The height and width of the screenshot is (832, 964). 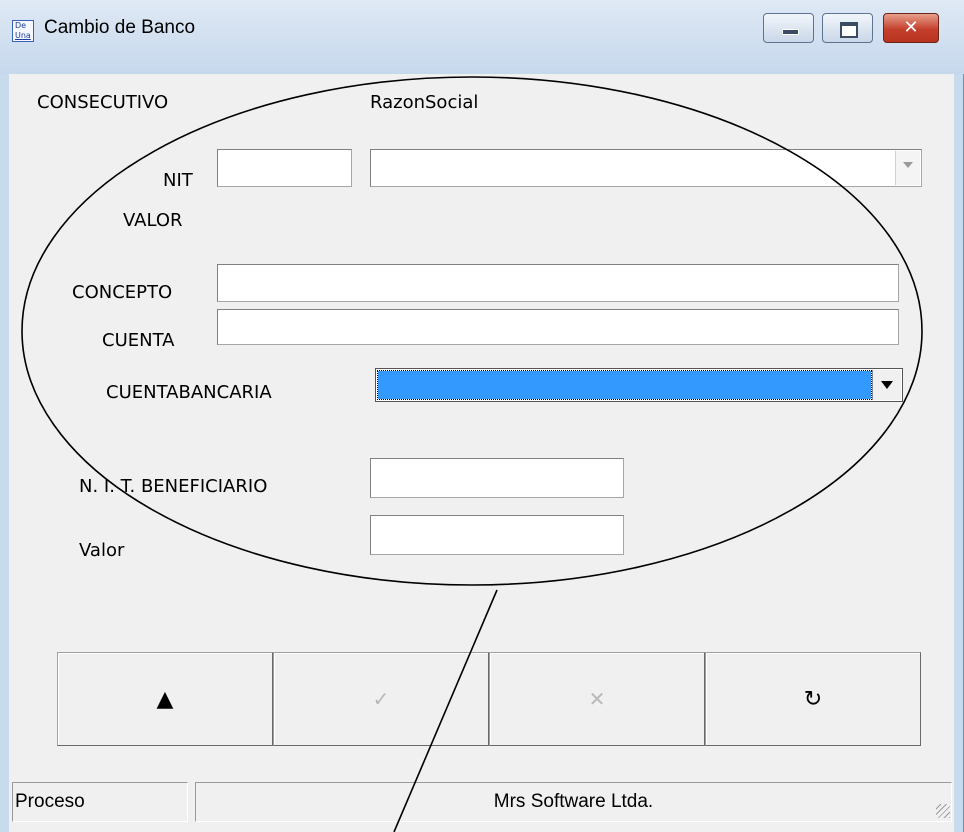 I want to click on consecutivo-label: CONSECUTIVO, so click(x=103, y=102).